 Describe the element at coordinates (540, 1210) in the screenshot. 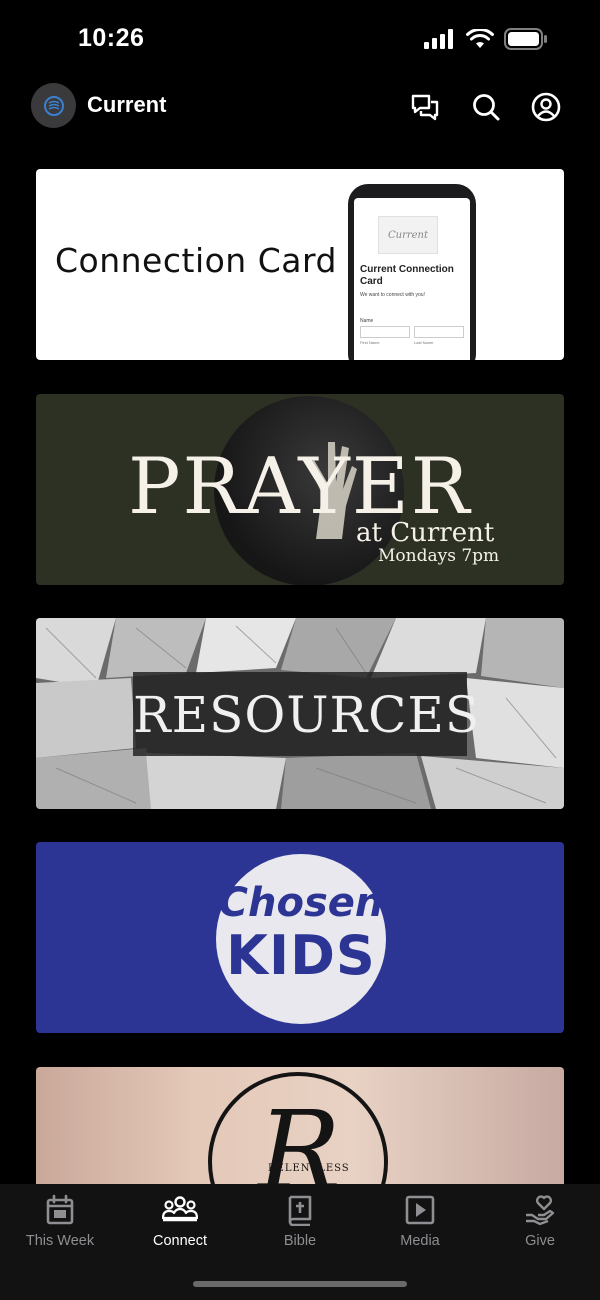

I see `give-heart-icon` at that location.